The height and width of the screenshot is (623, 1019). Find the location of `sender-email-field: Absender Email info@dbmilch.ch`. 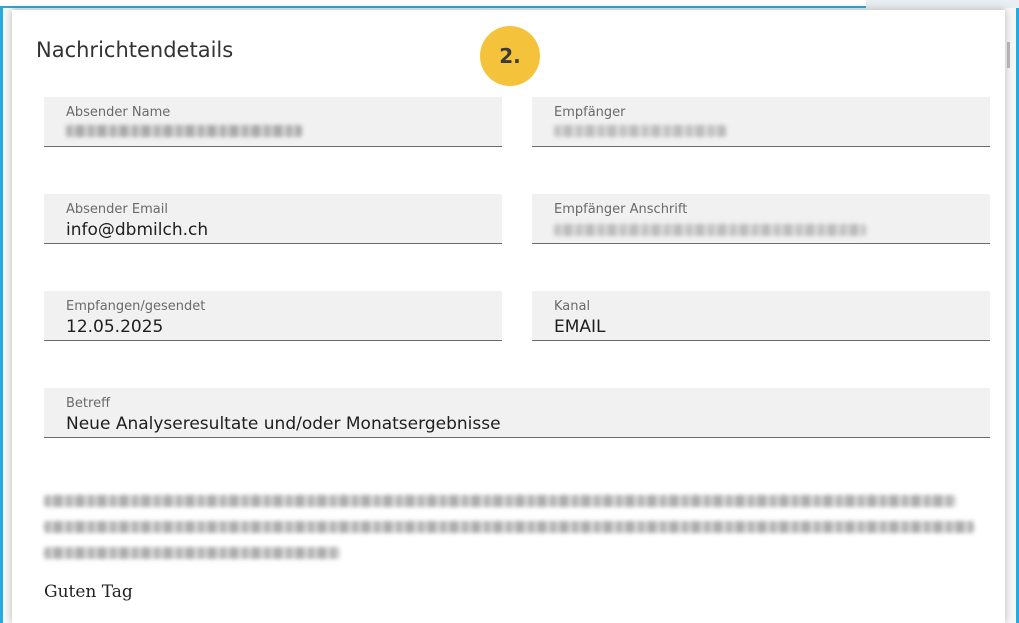

sender-email-field: Absender Email info@dbmilch.ch is located at coordinates (273, 219).